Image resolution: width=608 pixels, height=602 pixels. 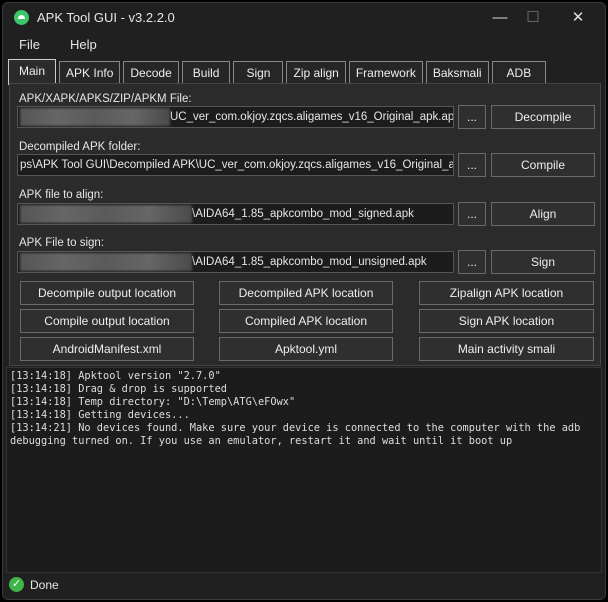 What do you see at coordinates (258, 73) in the screenshot?
I see `tab-sign: Sign` at bounding box center [258, 73].